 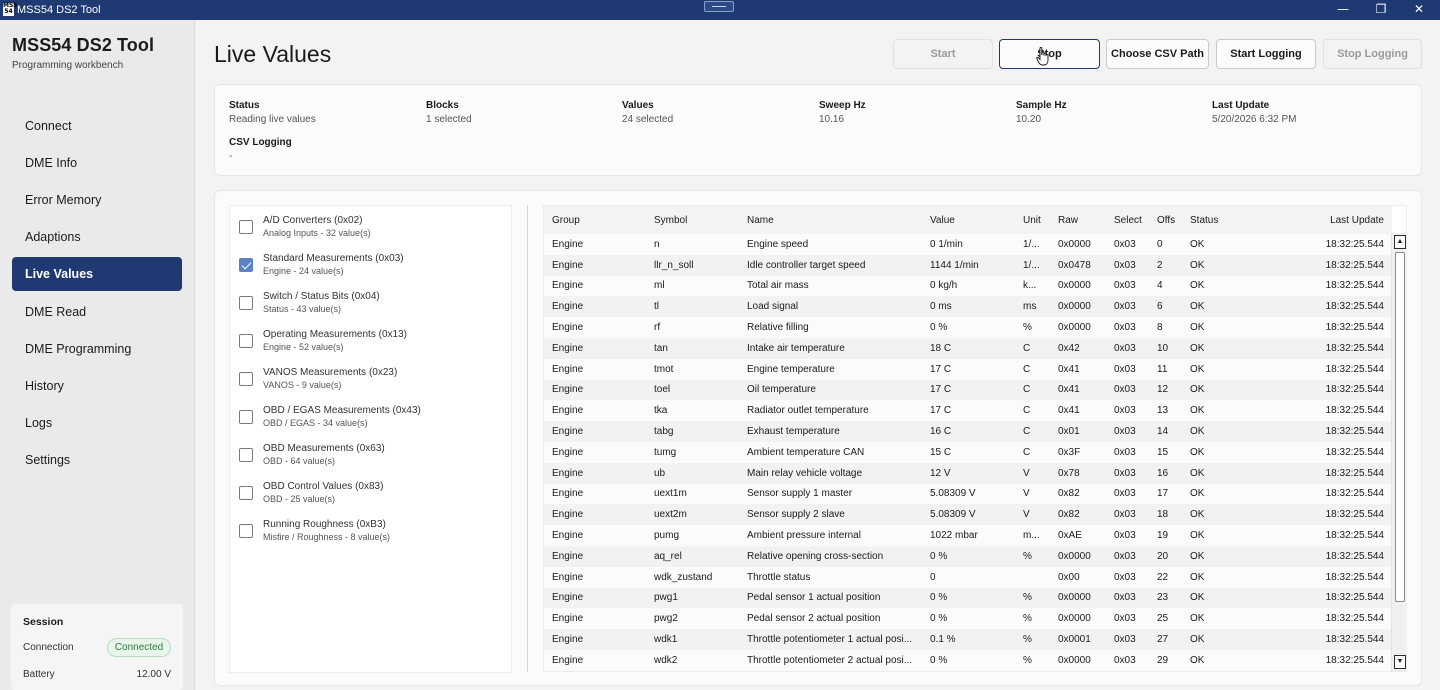 I want to click on start-logging-button: Start Logging, so click(x=1266, y=54).